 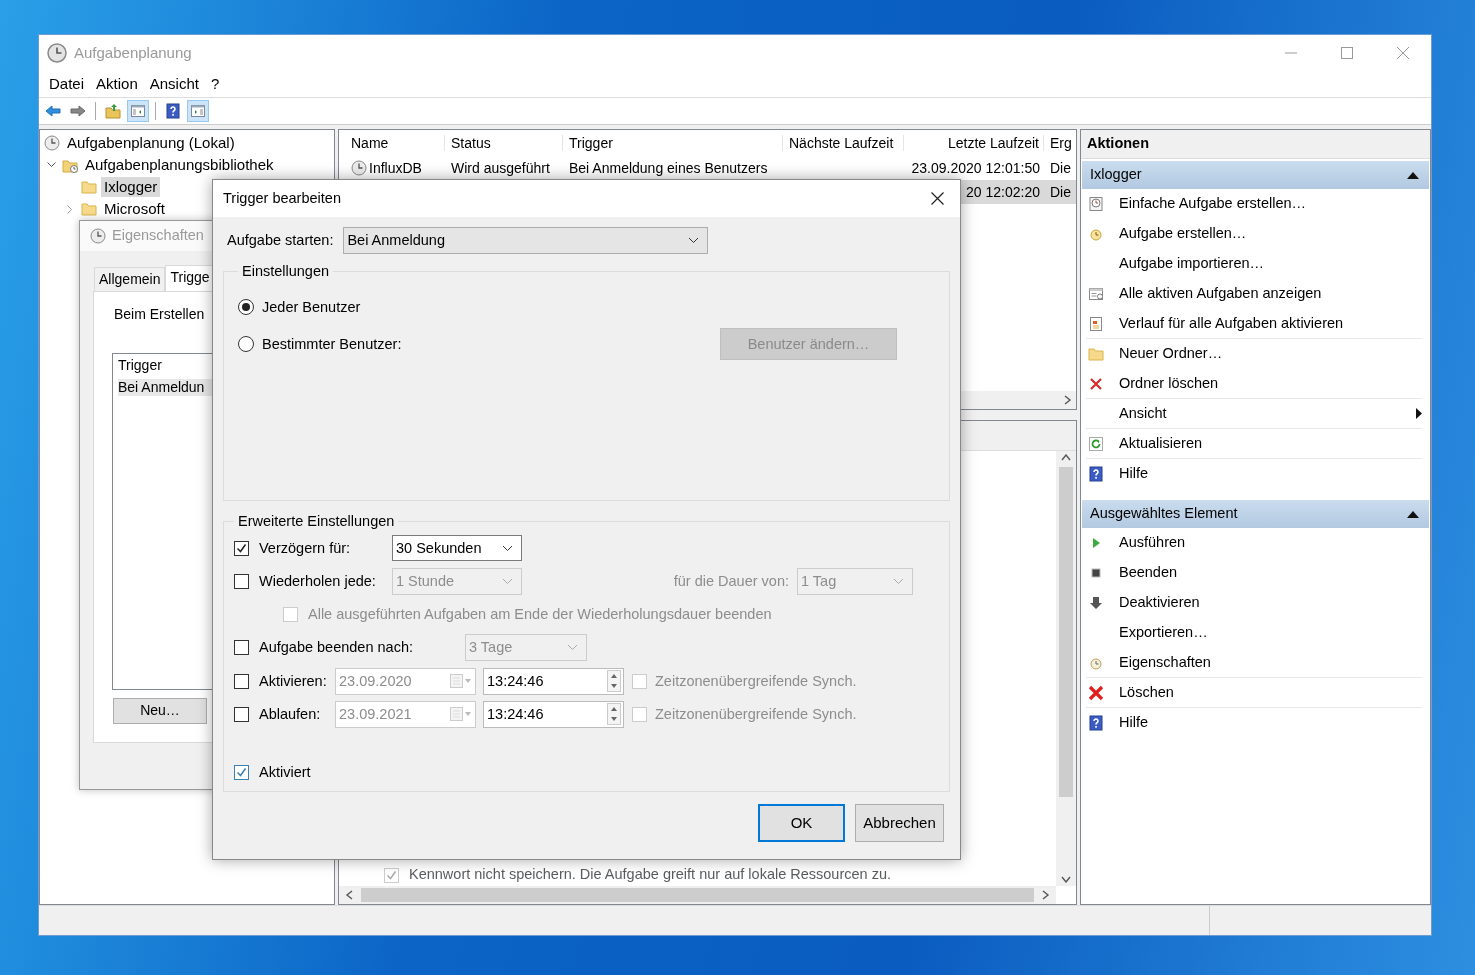 I want to click on tab: Allgemein, so click(x=130, y=279).